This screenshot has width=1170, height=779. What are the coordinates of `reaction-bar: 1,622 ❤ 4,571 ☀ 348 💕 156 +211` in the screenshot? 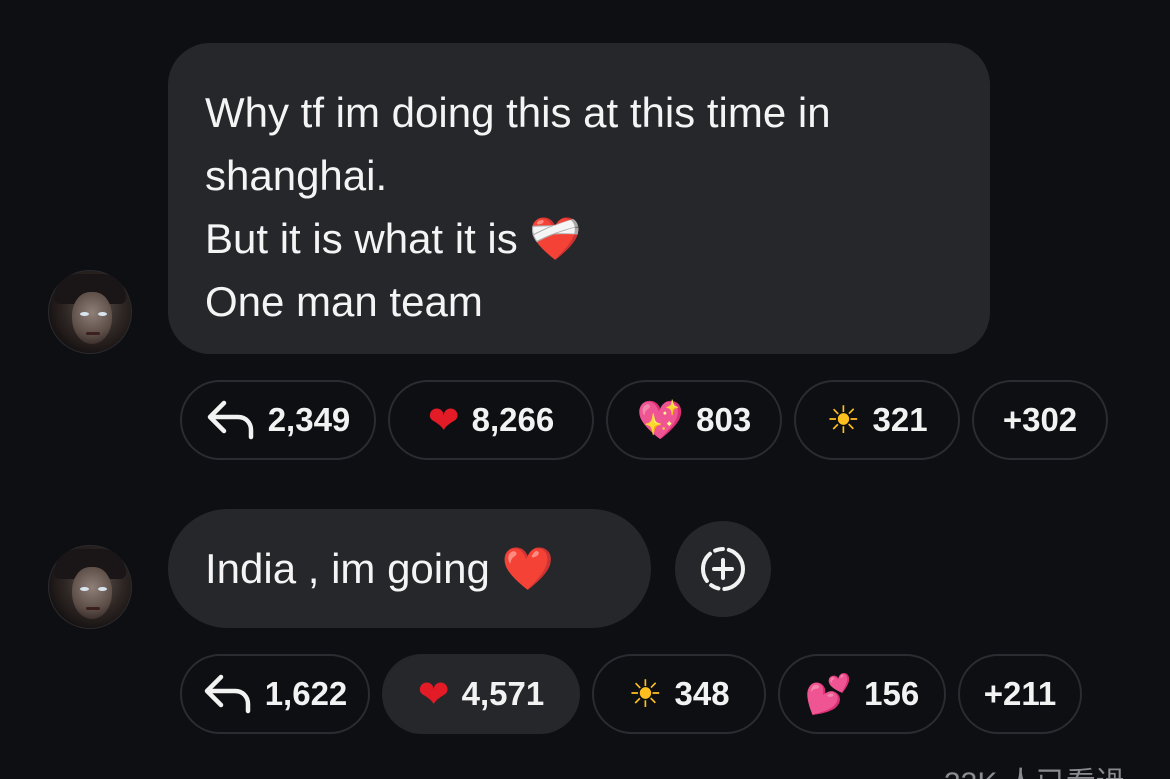 It's located at (635, 694).